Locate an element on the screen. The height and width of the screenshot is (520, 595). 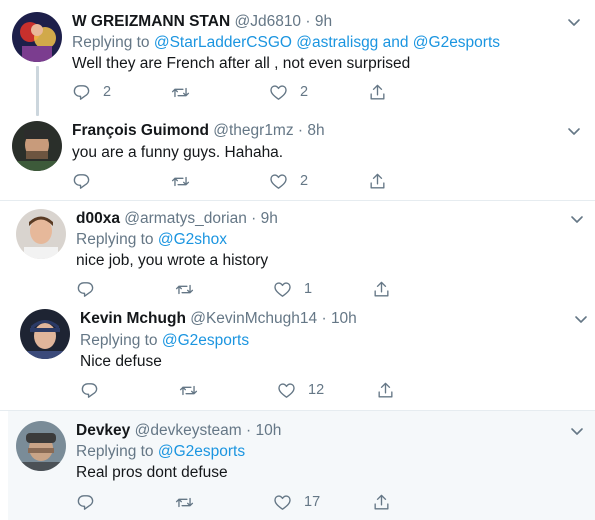
like-count: 12 is located at coordinates (316, 390).